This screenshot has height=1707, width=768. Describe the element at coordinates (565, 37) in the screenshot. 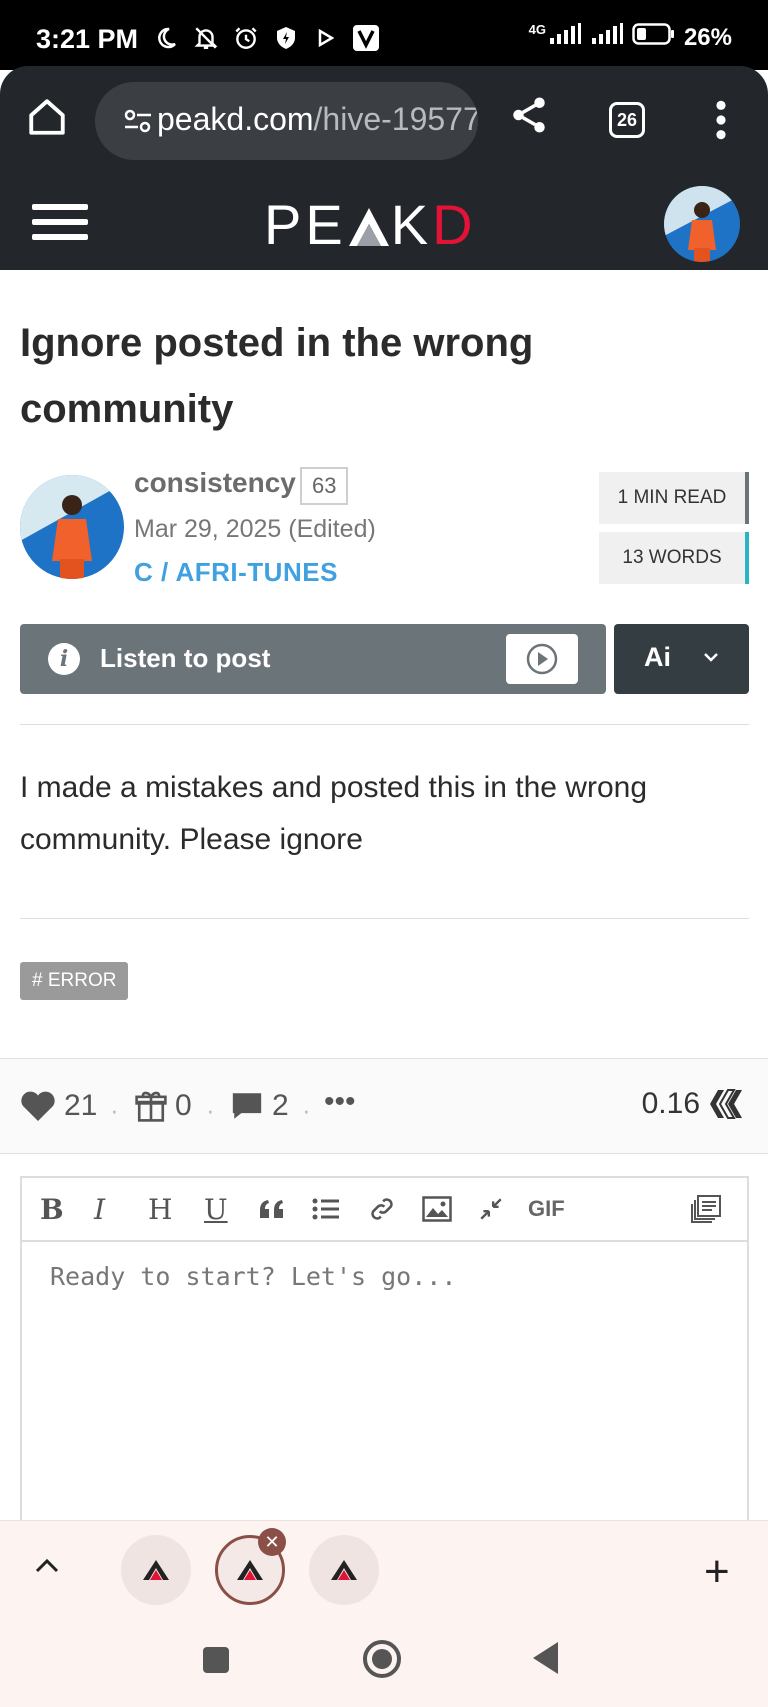

I see `signal-icon` at that location.